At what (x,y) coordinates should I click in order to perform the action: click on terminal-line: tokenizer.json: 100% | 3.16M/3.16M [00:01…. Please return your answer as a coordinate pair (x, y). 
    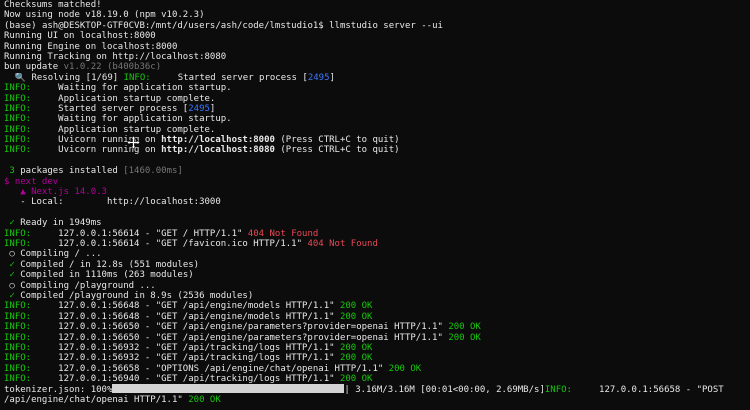
    Looking at the image, I should click on (375, 389).